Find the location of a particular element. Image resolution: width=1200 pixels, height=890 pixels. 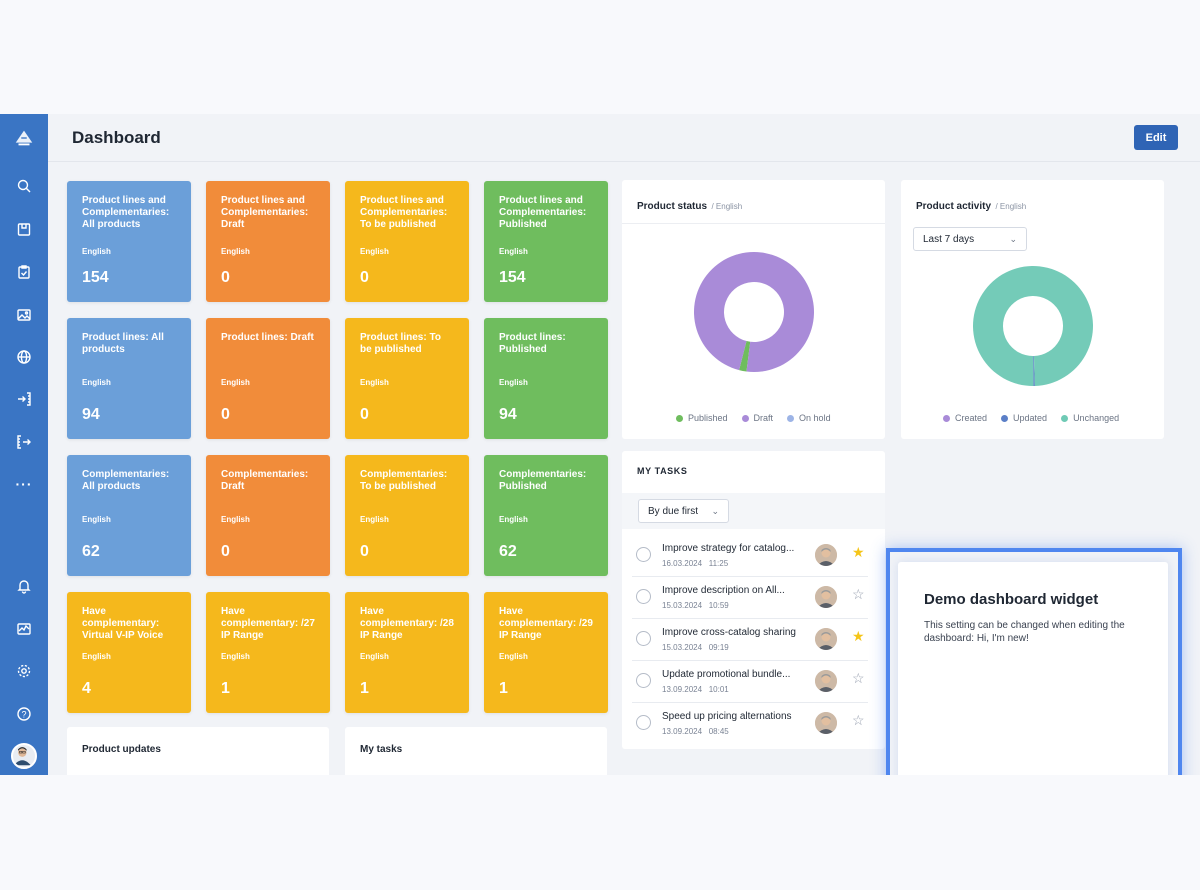

stat-tile: Have complementary: /29 IP Range English 1 is located at coordinates (546, 652).